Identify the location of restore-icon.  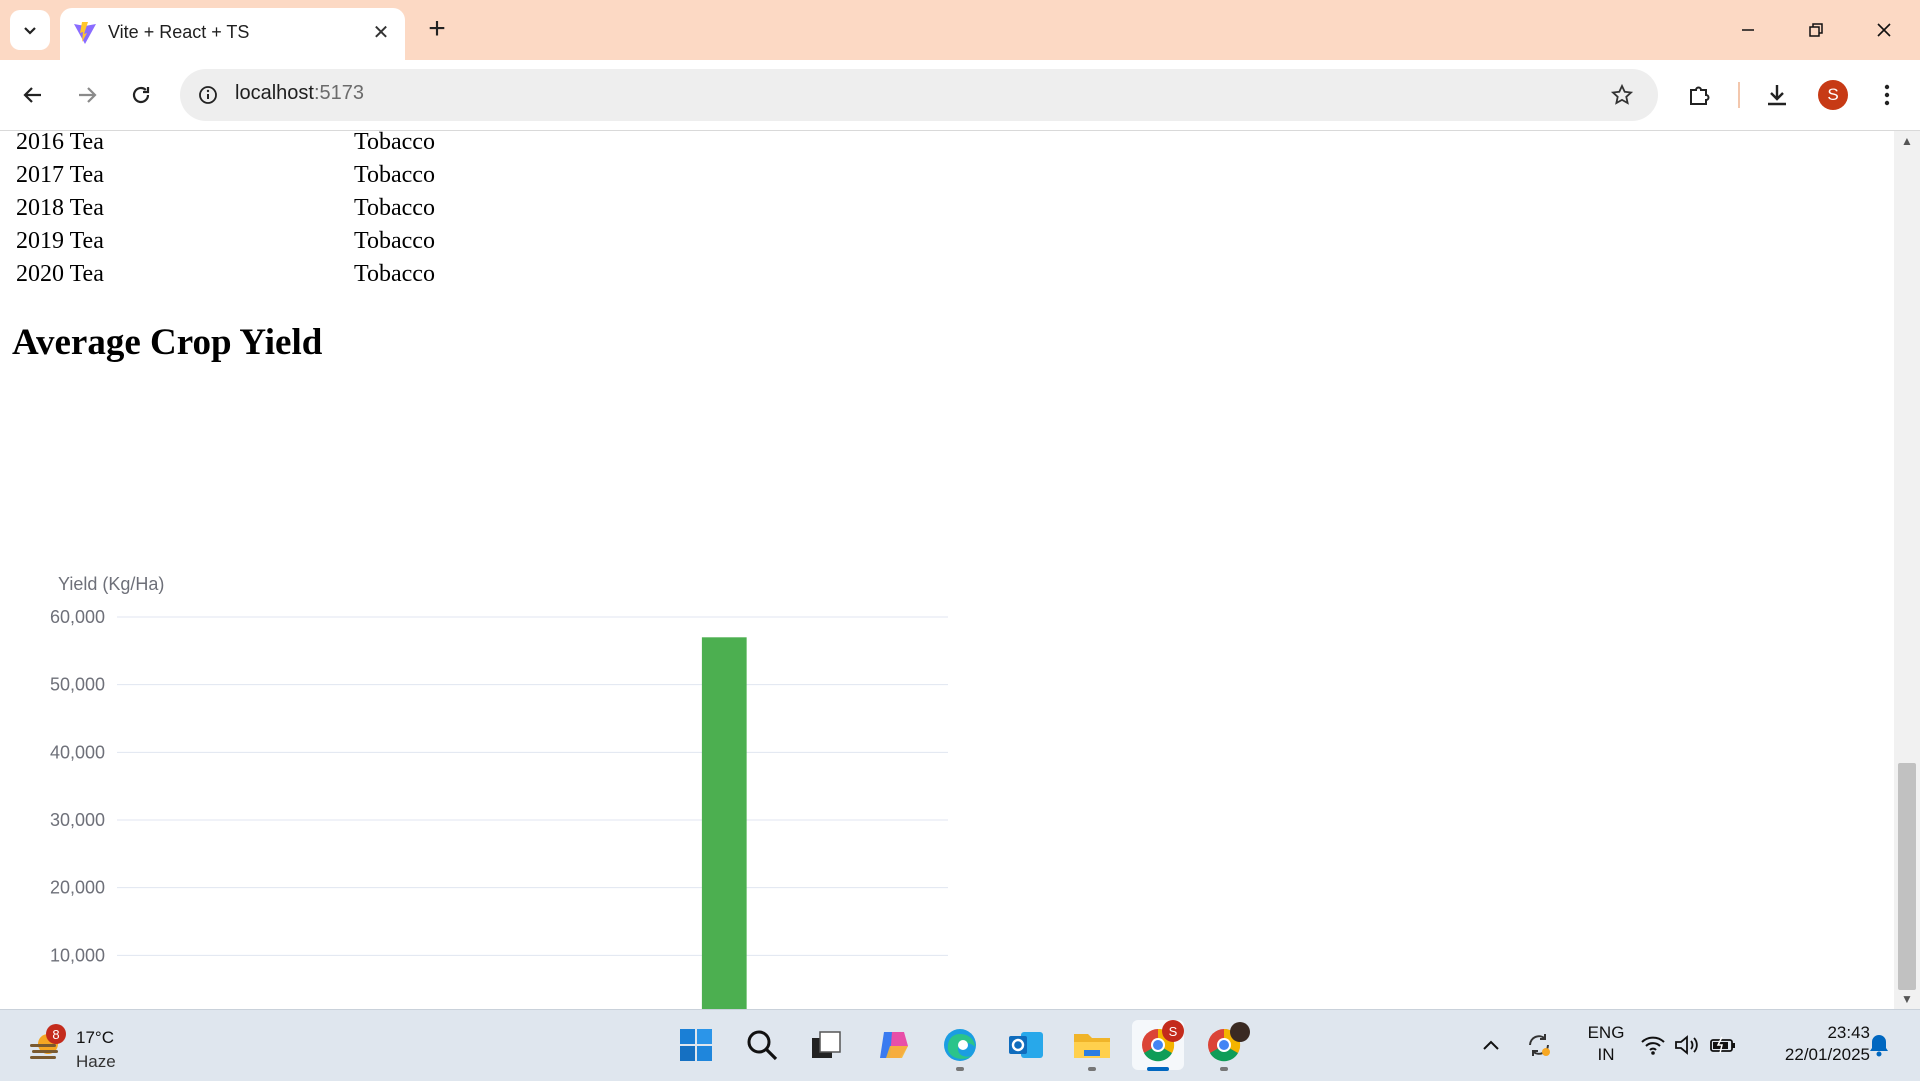
(1816, 30).